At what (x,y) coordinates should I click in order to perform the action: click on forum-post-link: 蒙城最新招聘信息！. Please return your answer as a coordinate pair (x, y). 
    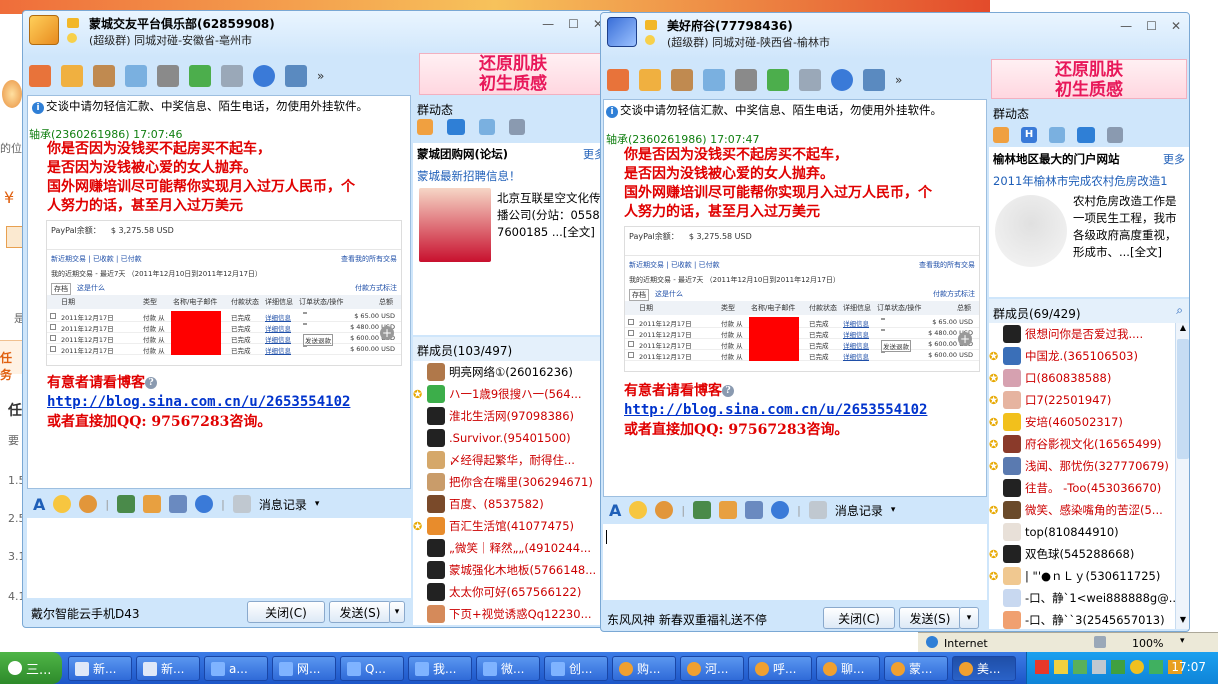
    Looking at the image, I should click on (469, 176).